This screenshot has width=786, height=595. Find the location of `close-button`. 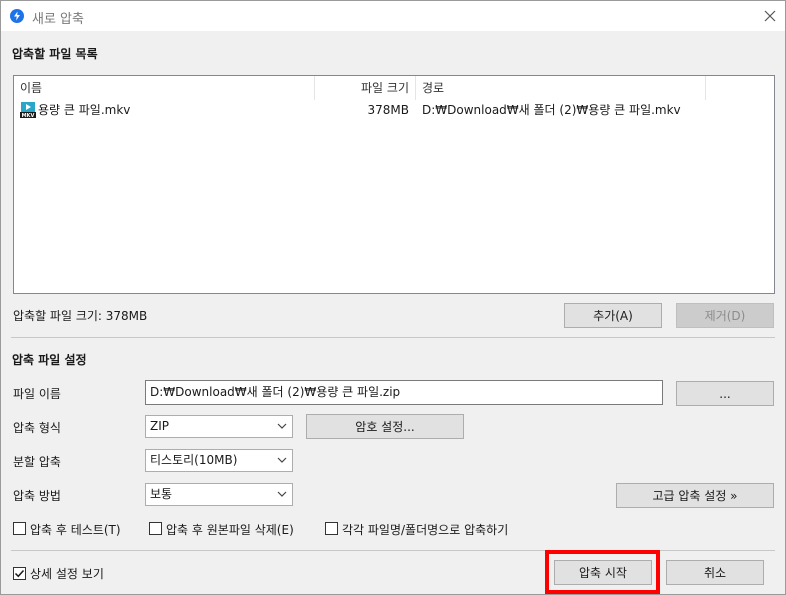

close-button is located at coordinates (770, 16).